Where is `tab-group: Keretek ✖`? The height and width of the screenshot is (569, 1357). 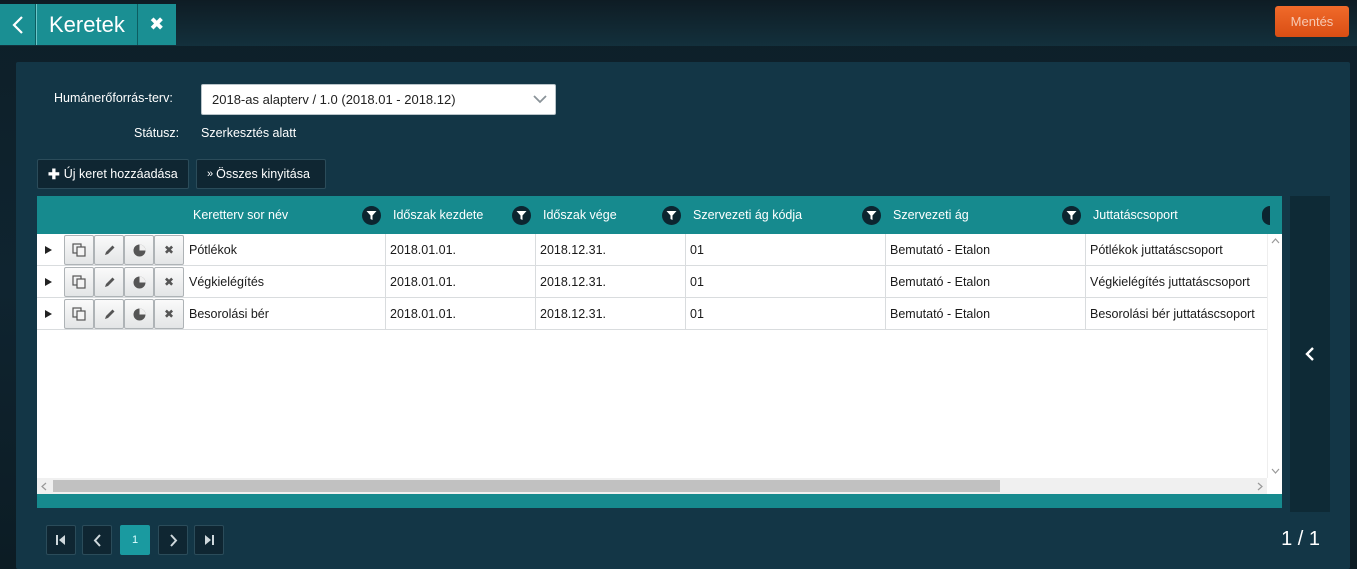 tab-group: Keretek ✖ is located at coordinates (88, 24).